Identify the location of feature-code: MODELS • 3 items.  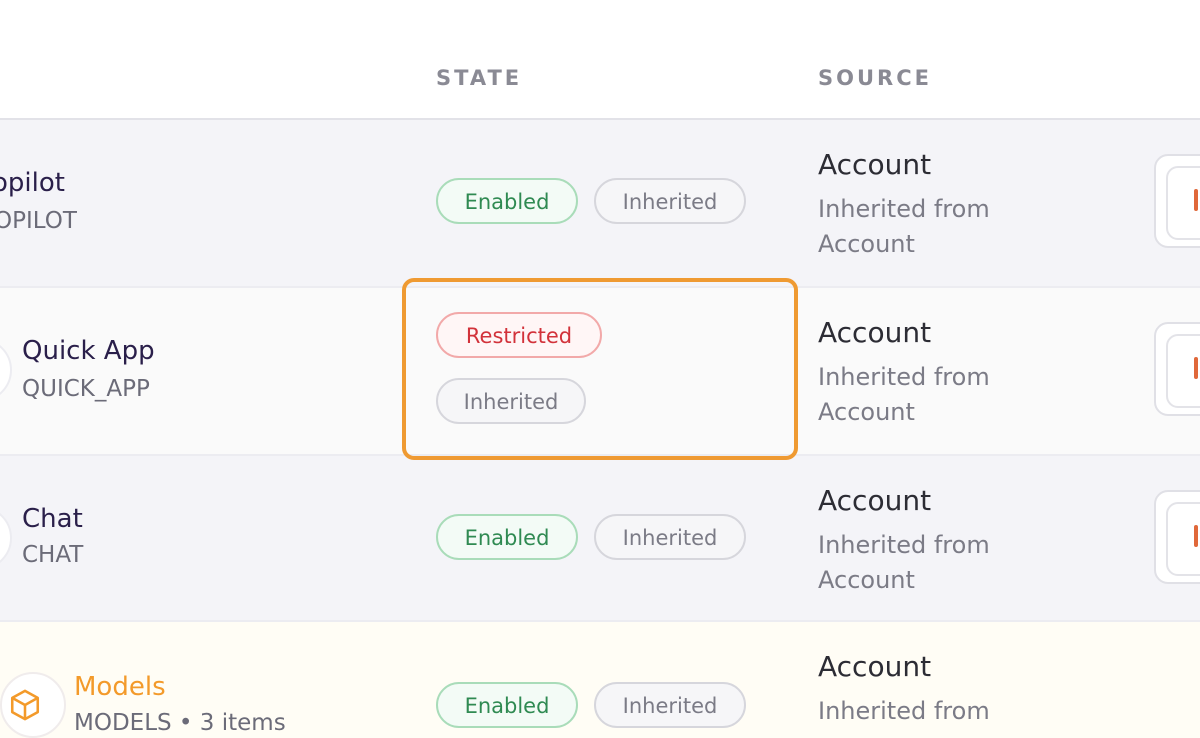
(180, 723).